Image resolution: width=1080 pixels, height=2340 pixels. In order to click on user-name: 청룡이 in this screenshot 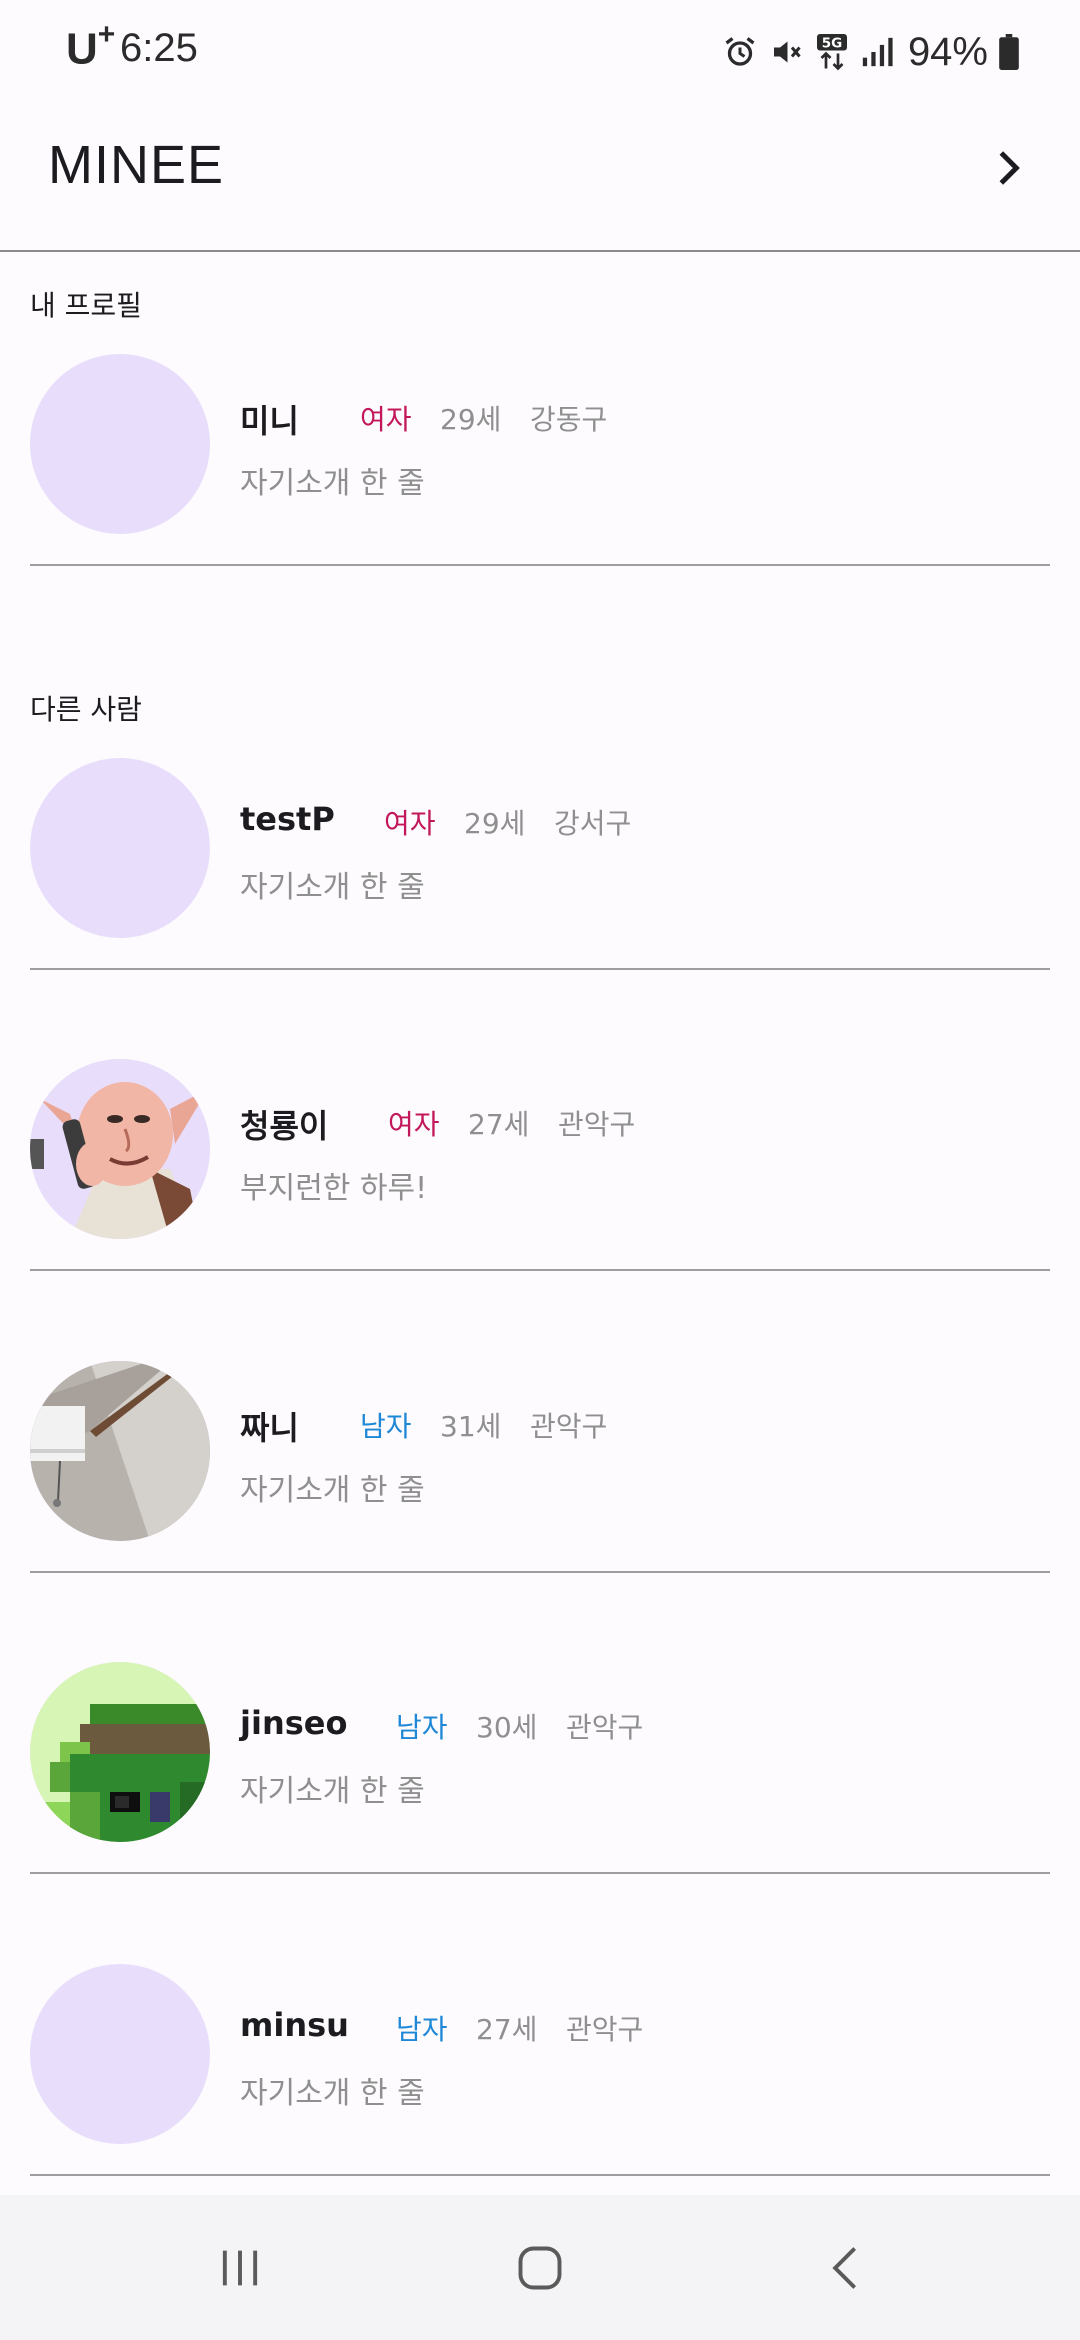, I will do `click(284, 1126)`.